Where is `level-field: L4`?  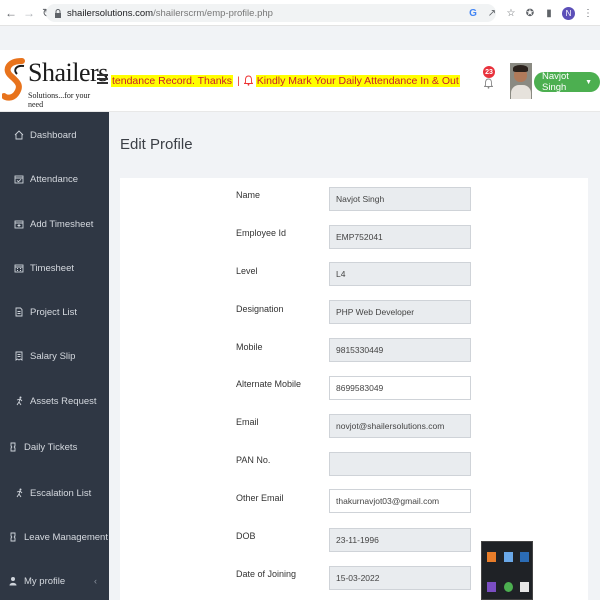 level-field: L4 is located at coordinates (400, 274).